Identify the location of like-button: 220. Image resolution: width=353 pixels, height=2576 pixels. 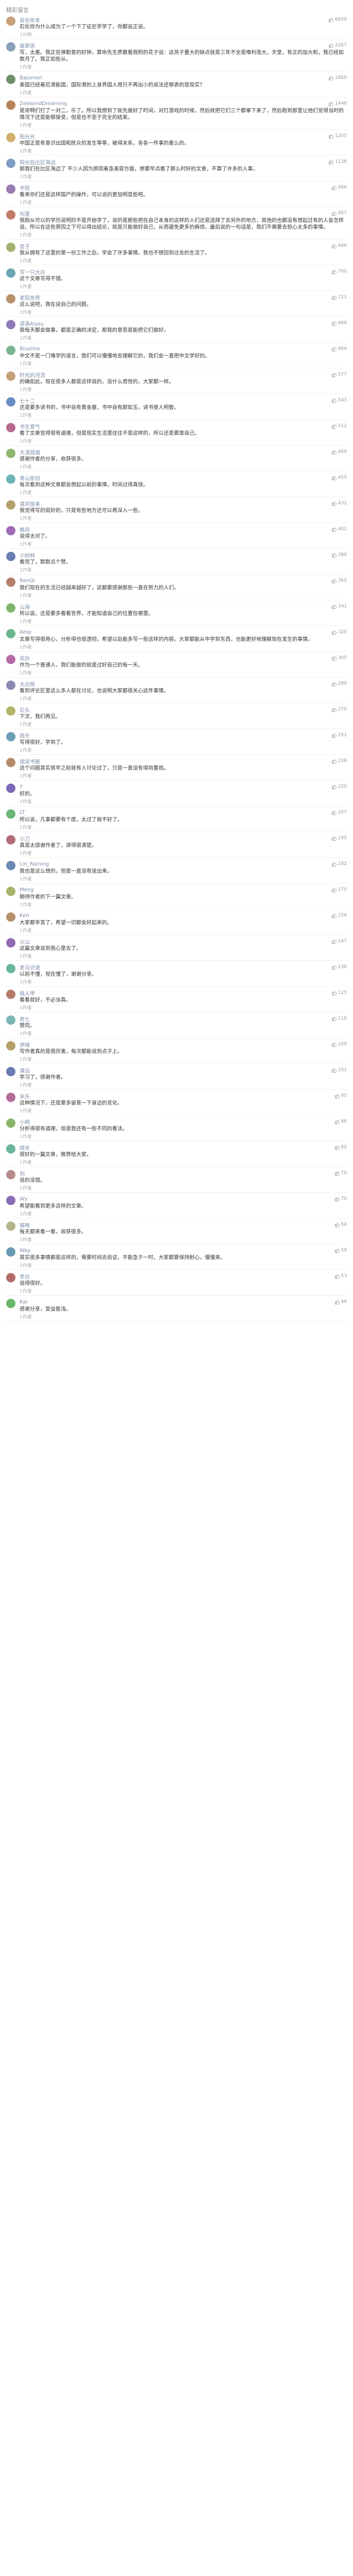
(339, 786).